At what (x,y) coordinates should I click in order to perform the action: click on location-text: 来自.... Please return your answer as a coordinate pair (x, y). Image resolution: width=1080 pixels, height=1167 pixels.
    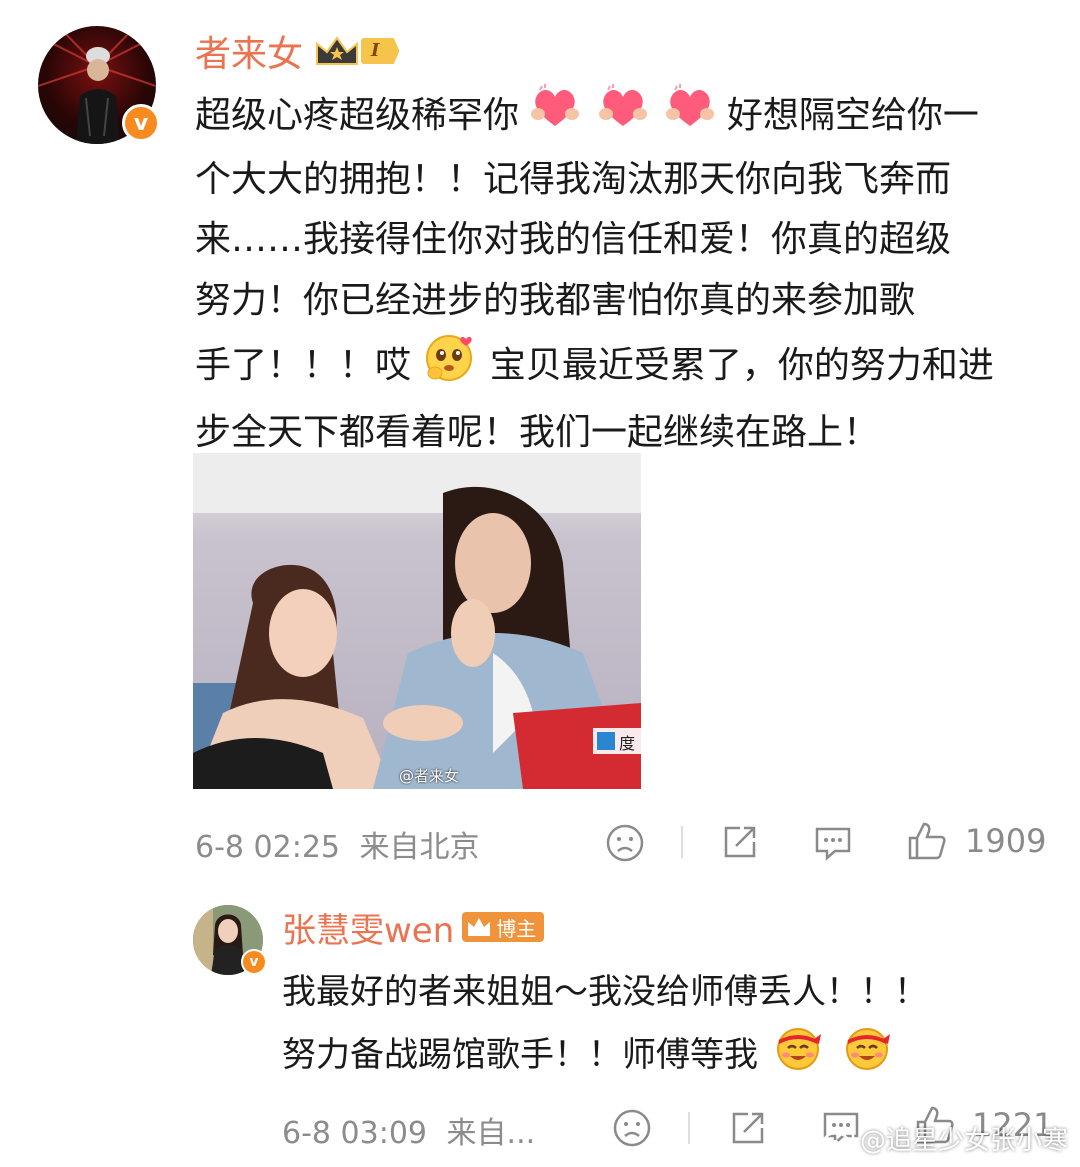
    Looking at the image, I should click on (491, 1133).